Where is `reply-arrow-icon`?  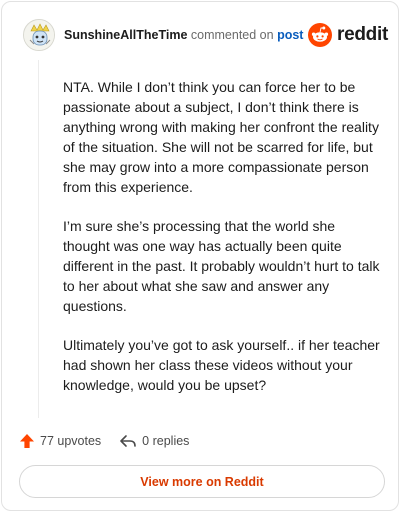
reply-arrow-icon is located at coordinates (128, 441).